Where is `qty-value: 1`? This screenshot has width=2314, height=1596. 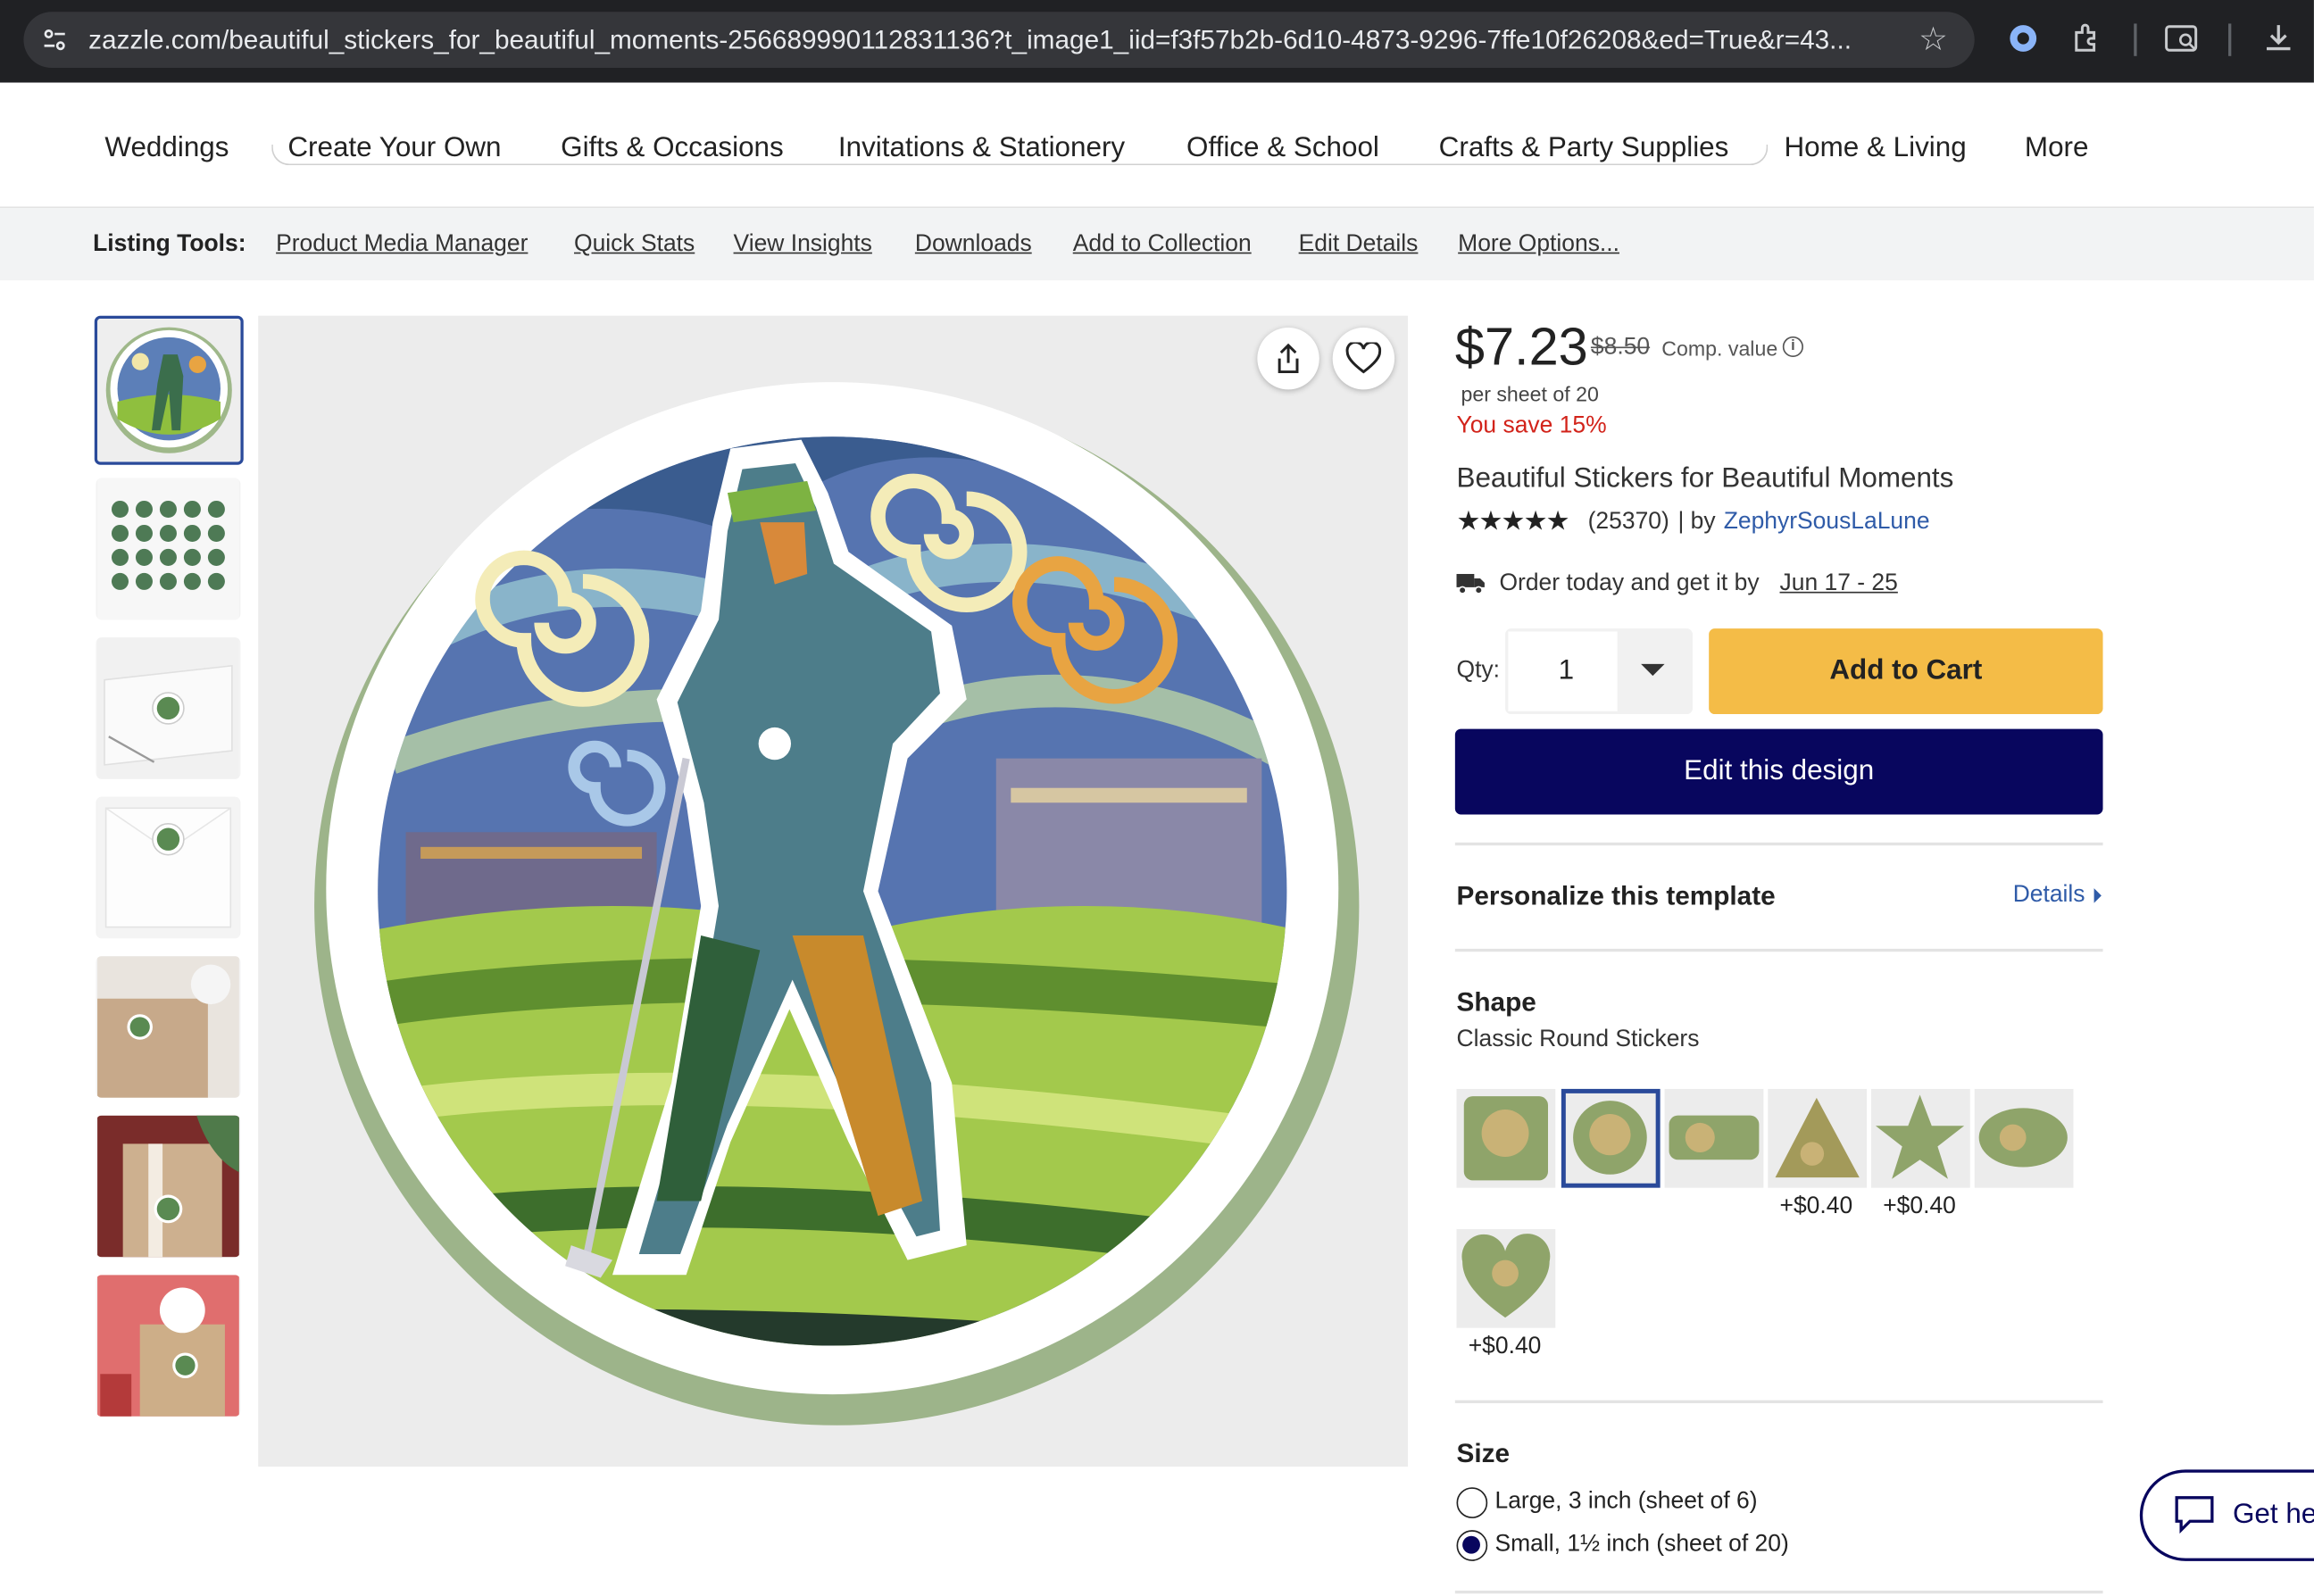
qty-value: 1 is located at coordinates (1563, 671).